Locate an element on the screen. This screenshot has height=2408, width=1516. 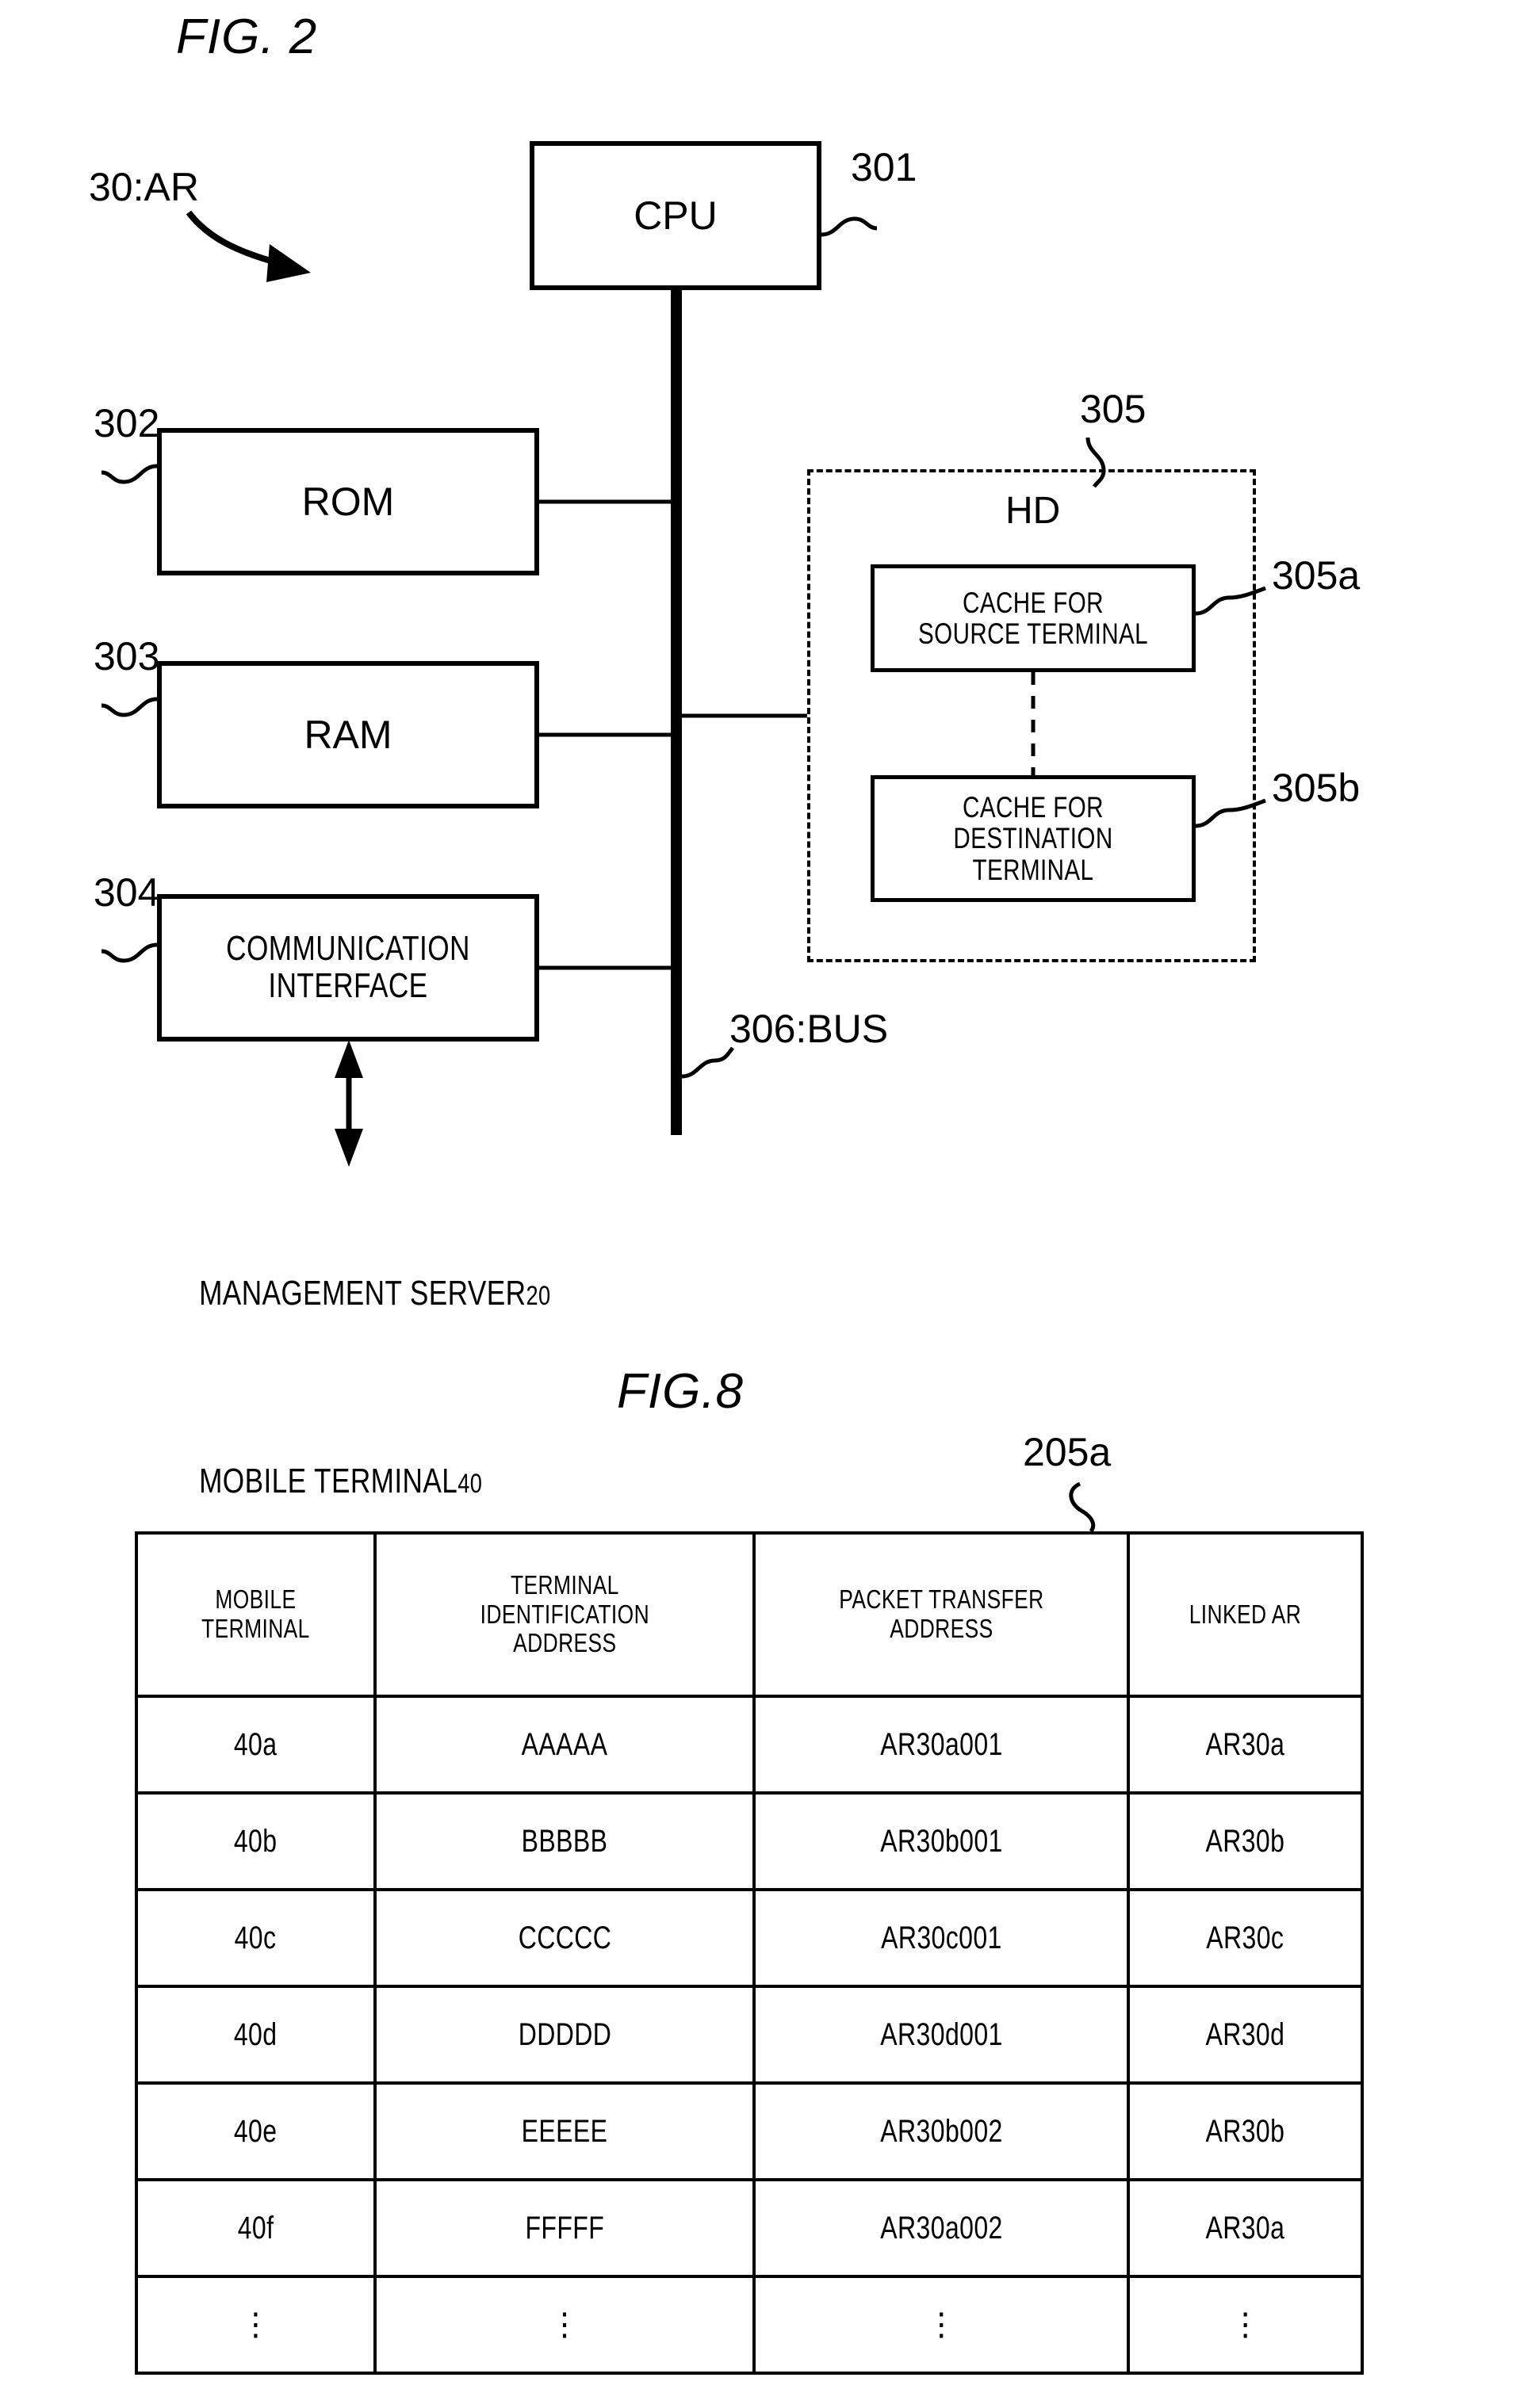
ref-302: 302 is located at coordinates (127, 423).